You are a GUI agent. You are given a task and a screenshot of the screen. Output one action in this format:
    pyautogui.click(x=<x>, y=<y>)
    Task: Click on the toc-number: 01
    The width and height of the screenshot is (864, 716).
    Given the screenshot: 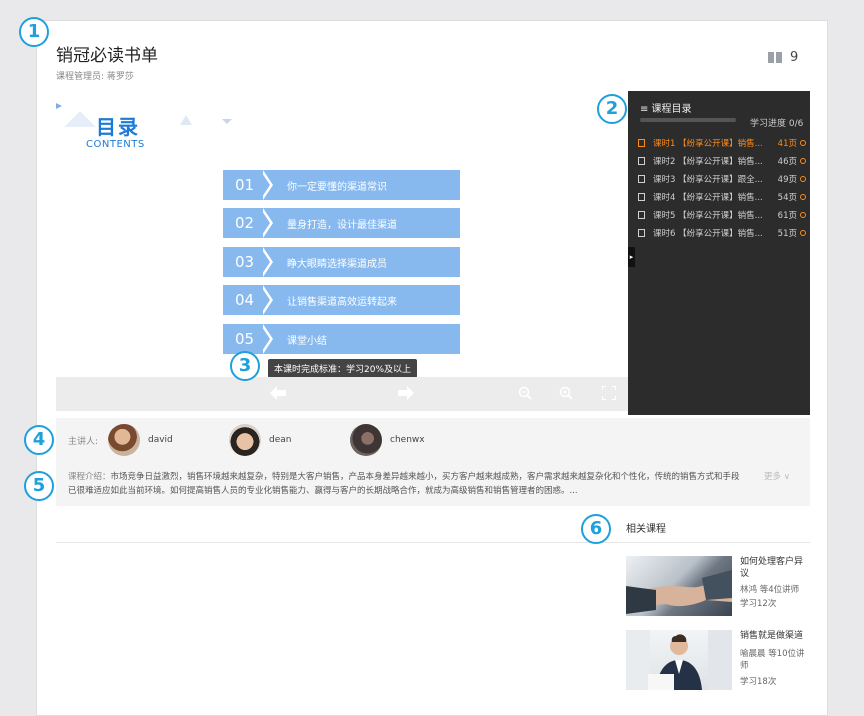 What is the action you would take?
    pyautogui.click(x=245, y=185)
    